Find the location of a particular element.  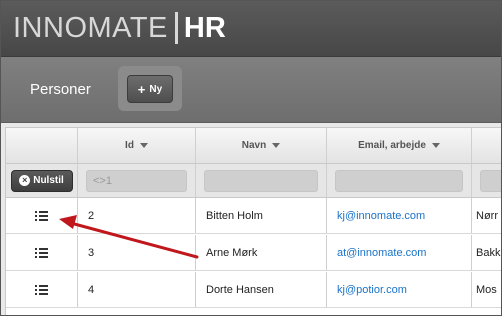

id-cell: 4 is located at coordinates (137, 289).